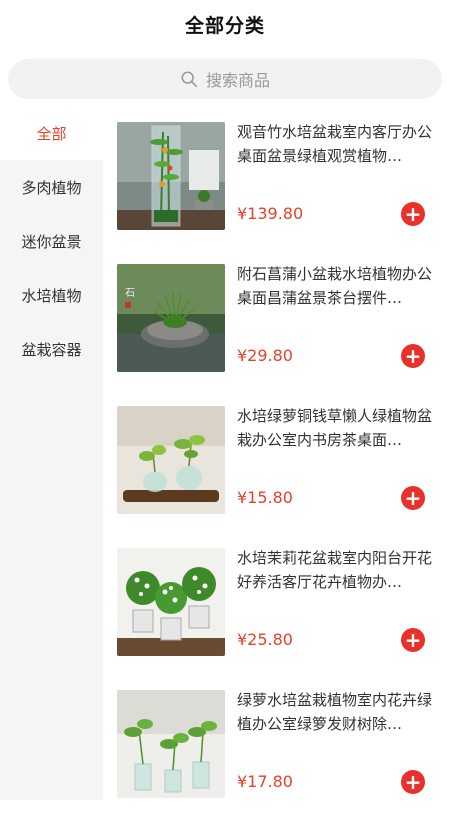 This screenshot has width=450, height=816. I want to click on product-price: ¥25.80, so click(265, 639).